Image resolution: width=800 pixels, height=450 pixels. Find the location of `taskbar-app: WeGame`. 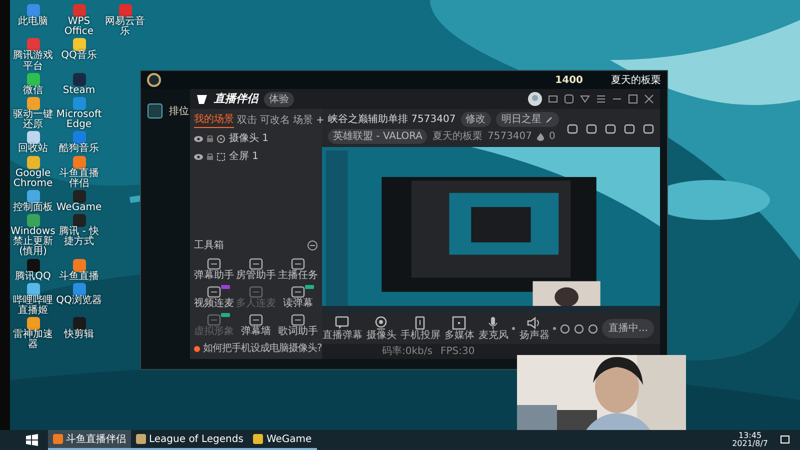

taskbar-app: WeGame is located at coordinates (282, 440).